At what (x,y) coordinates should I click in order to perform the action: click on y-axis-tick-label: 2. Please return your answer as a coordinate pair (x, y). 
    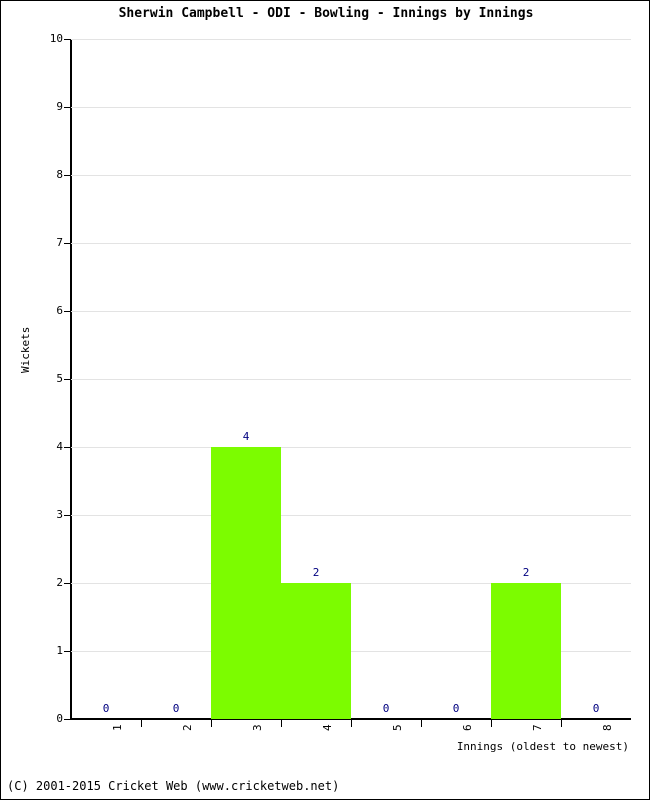
    Looking at the image, I should click on (59, 582).